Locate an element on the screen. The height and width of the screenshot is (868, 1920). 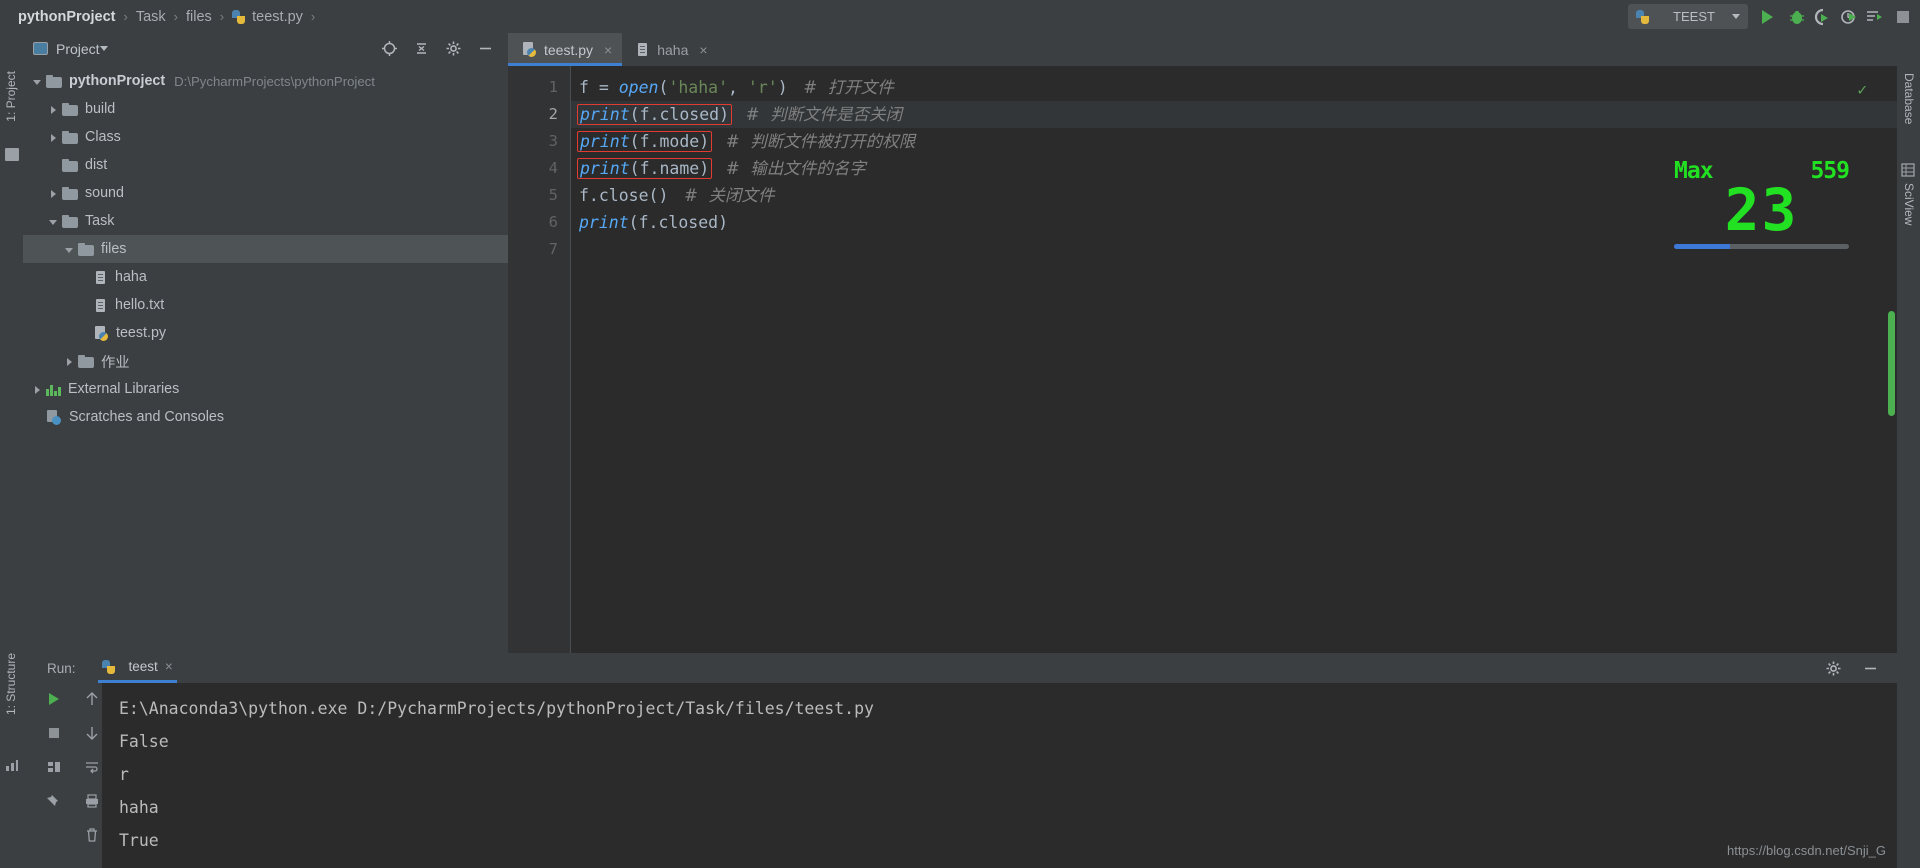
printer-icon is located at coordinates (94, 803).